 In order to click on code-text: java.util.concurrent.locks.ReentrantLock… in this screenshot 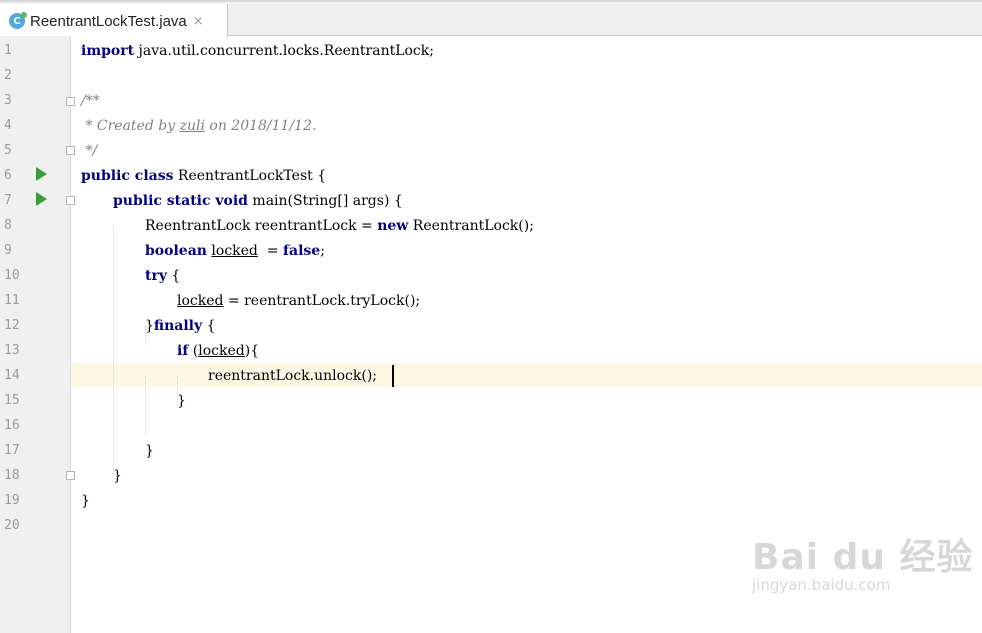, I will do `click(284, 51)`.